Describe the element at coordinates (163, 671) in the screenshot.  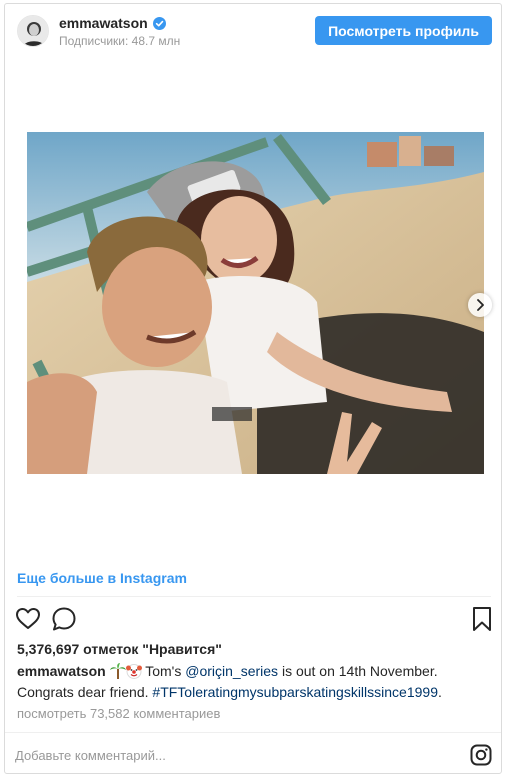
I see `caption-text: Tom's` at that location.